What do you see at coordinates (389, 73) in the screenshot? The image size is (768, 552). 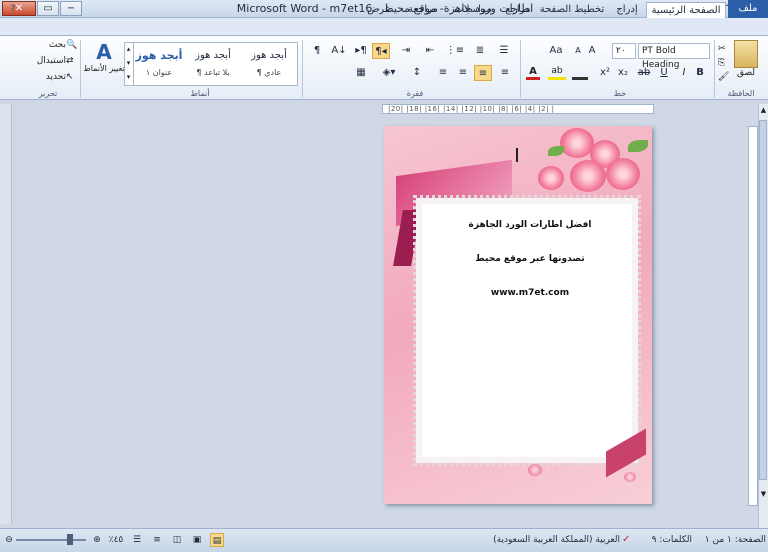 I see `shading-button: ◈▾` at bounding box center [389, 73].